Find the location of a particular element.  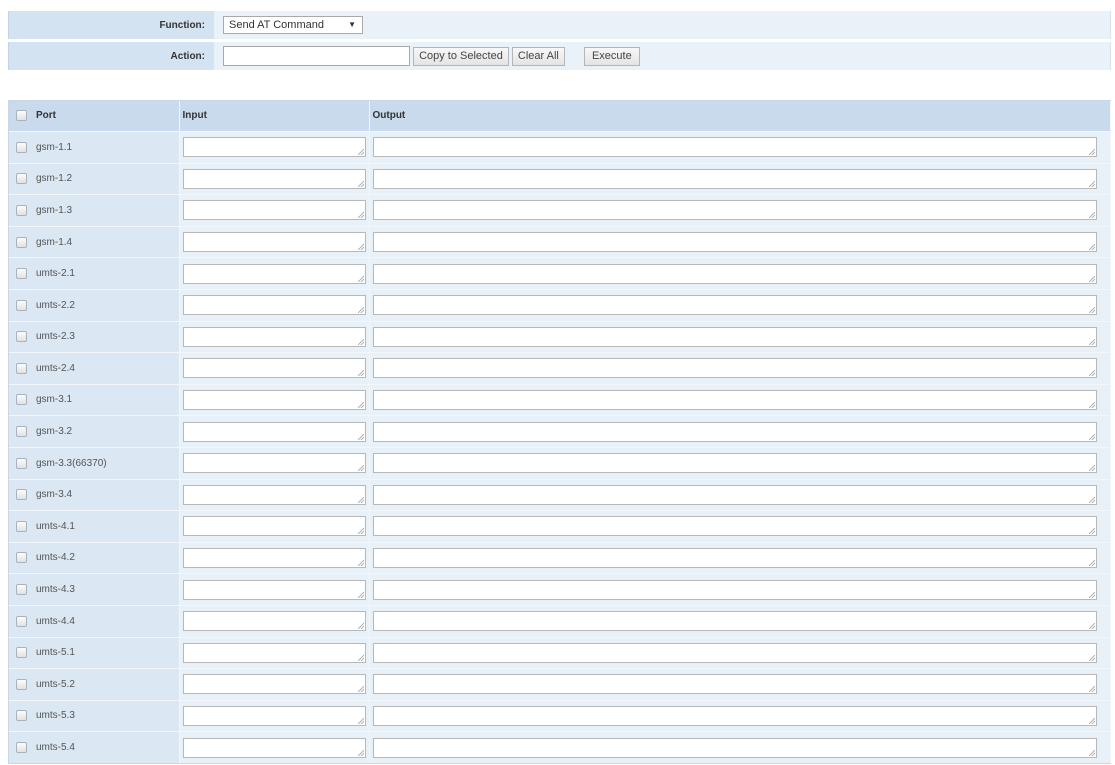

copy-to-selected-button: Copy to Selected is located at coordinates (461, 56).